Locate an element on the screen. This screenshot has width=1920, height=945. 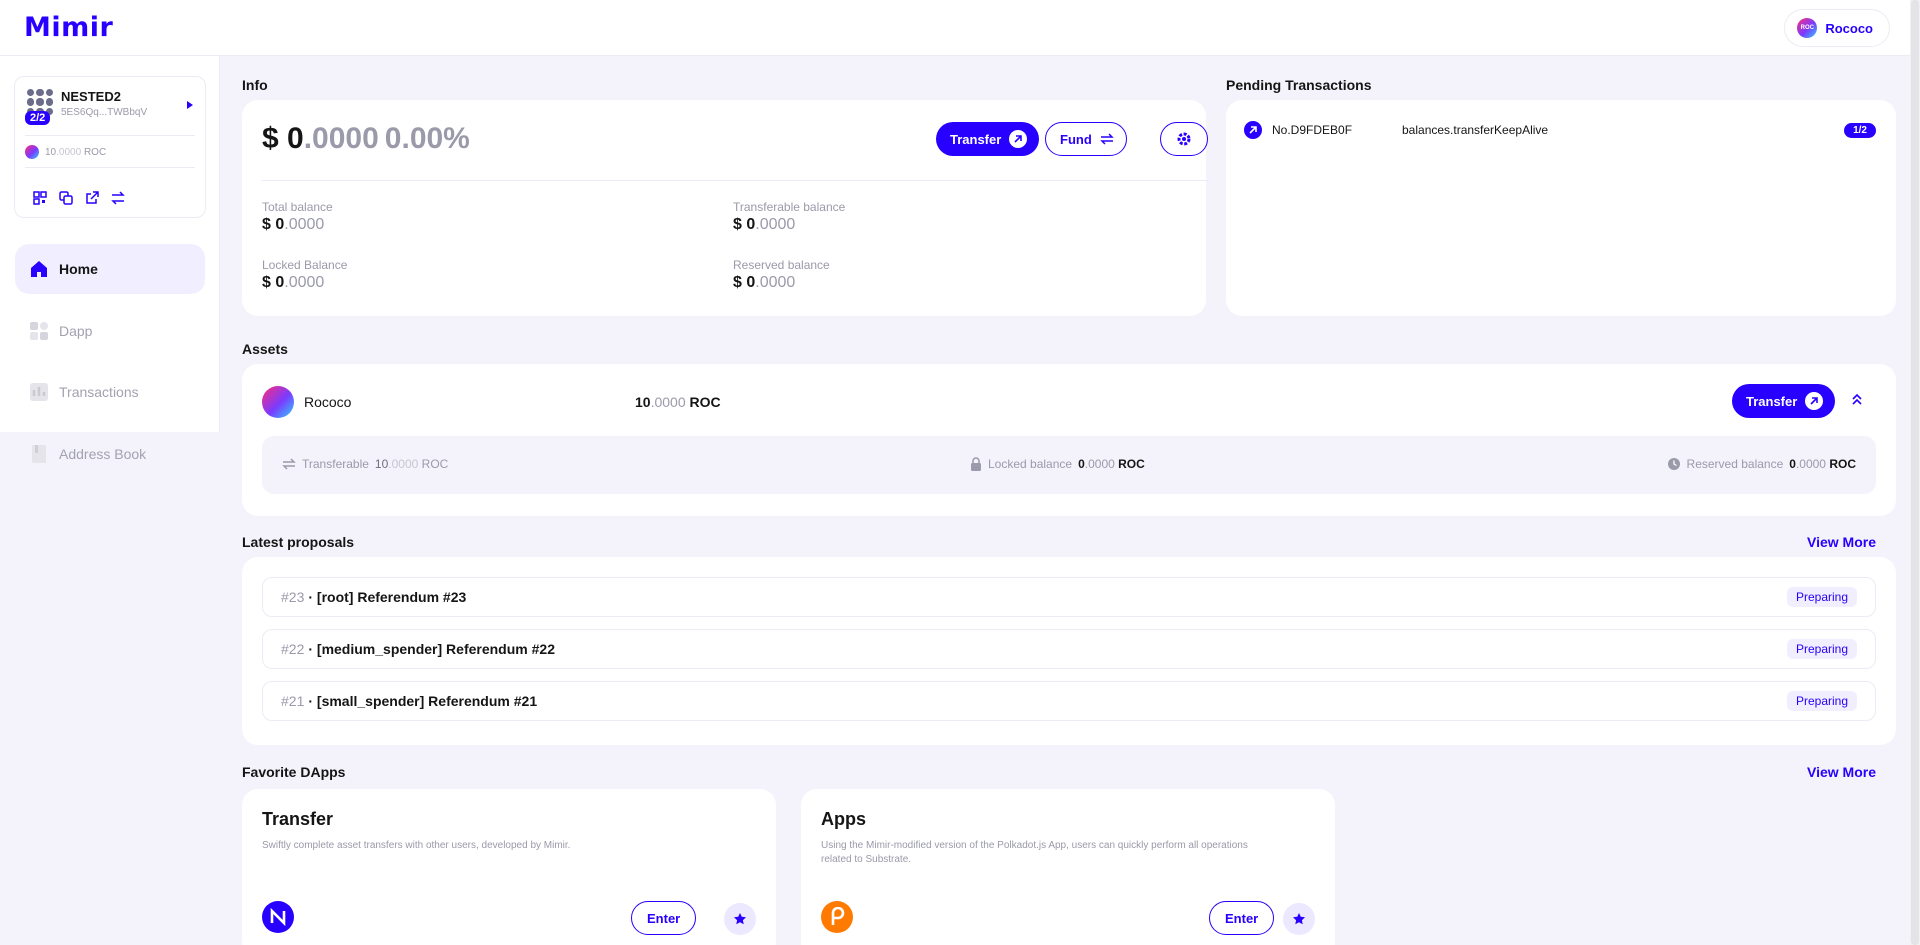
sidebar-item-transactions: Transactions is located at coordinates (110, 392).